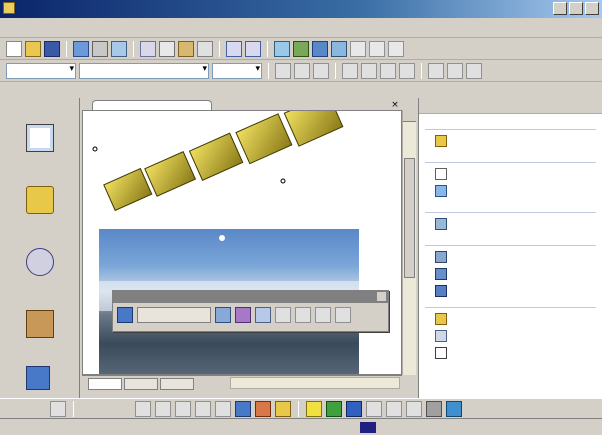 The width and height of the screenshot is (602, 435). What do you see at coordinates (388, 70) in the screenshot?
I see `align-right-icon` at bounding box center [388, 70].